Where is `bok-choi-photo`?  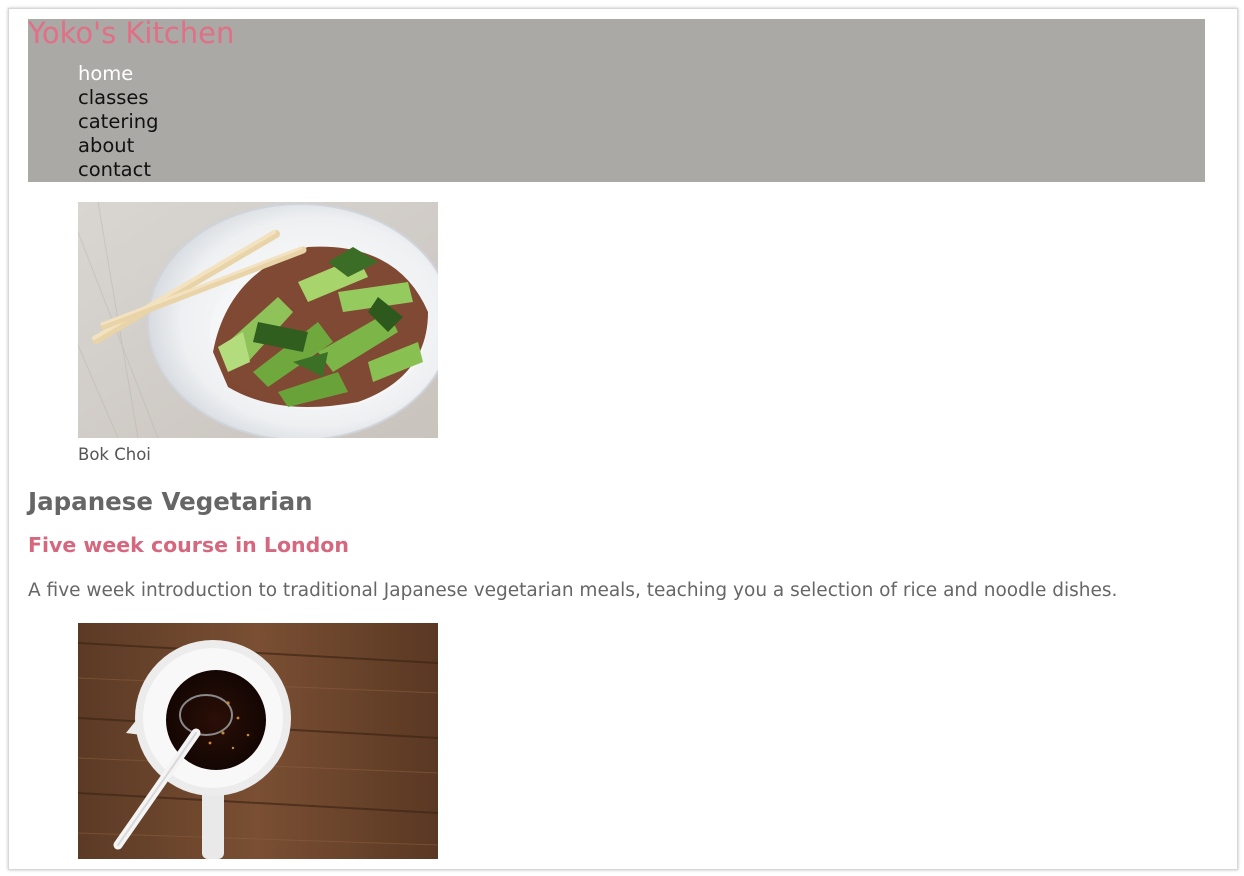
bok-choi-photo is located at coordinates (258, 320).